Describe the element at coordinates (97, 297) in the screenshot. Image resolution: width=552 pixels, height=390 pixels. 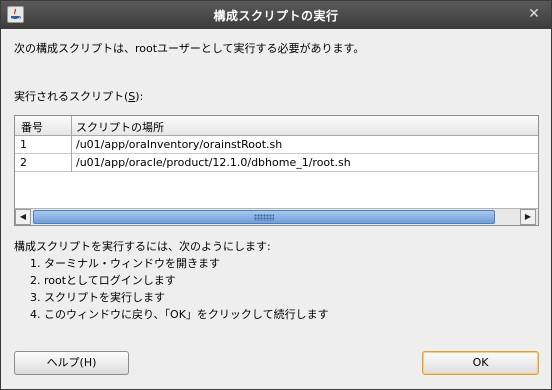
I see `list-item: 3. スクリプトを実行します` at that location.